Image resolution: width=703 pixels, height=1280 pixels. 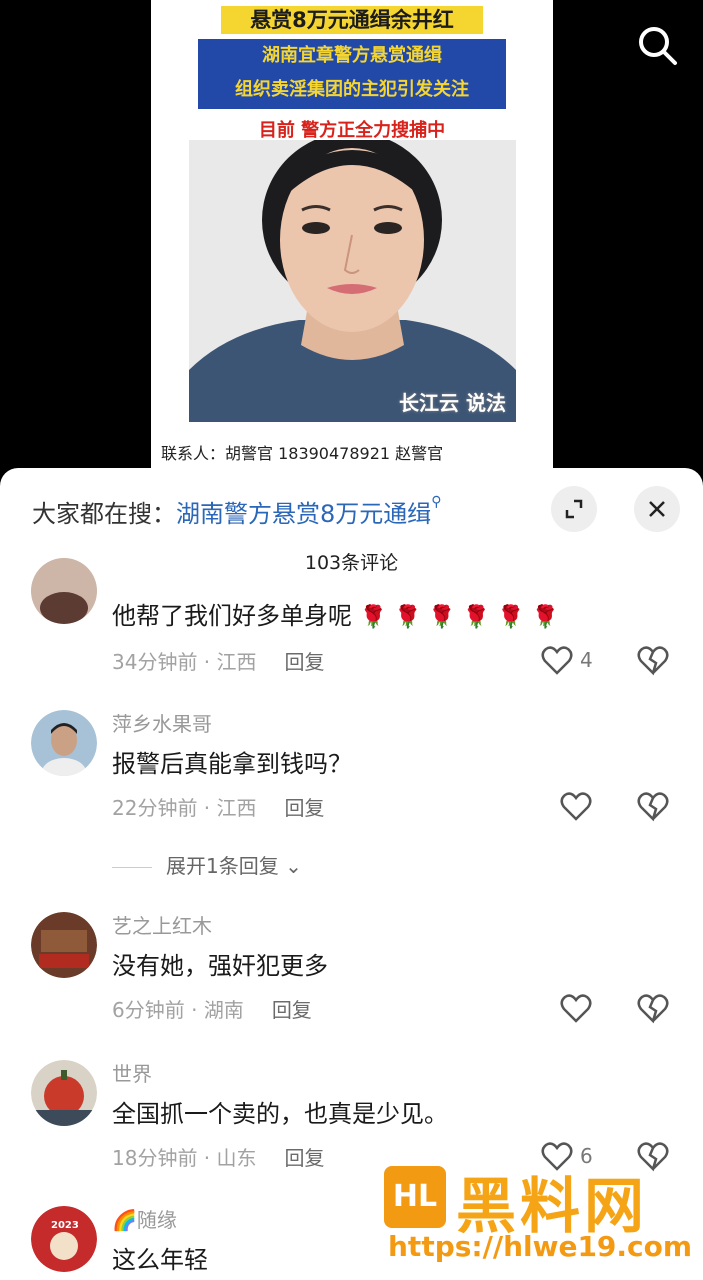 I want to click on magnifier-icon: ⚲, so click(x=436, y=502).